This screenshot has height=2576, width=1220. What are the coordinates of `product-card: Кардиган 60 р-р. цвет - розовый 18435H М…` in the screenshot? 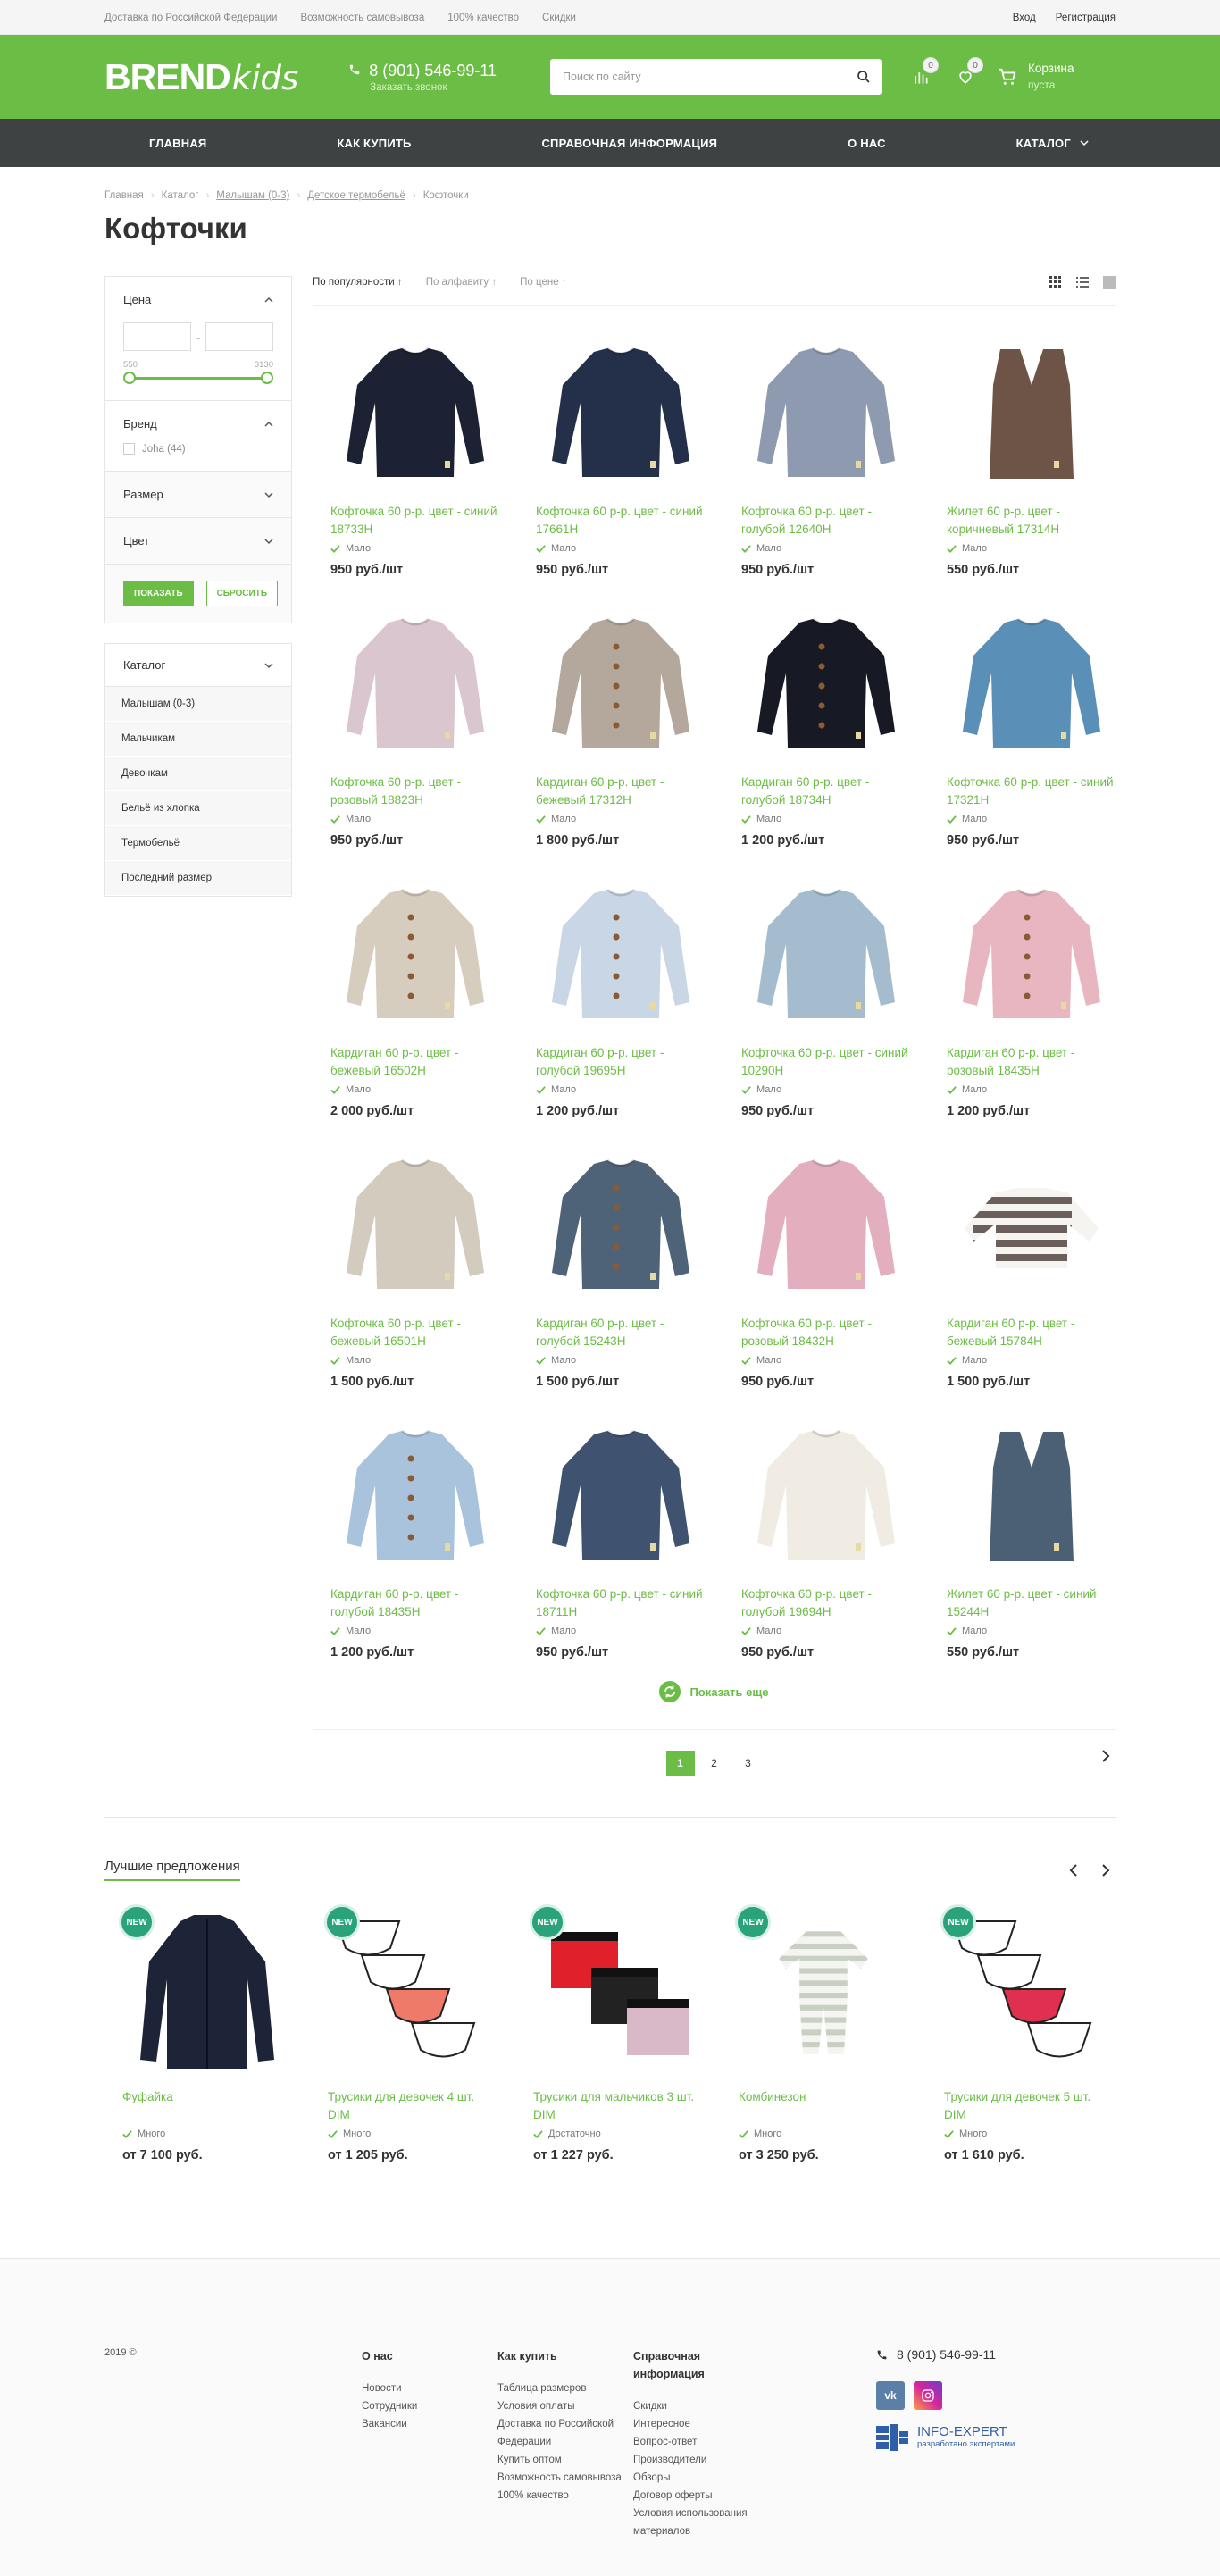 It's located at (1031, 989).